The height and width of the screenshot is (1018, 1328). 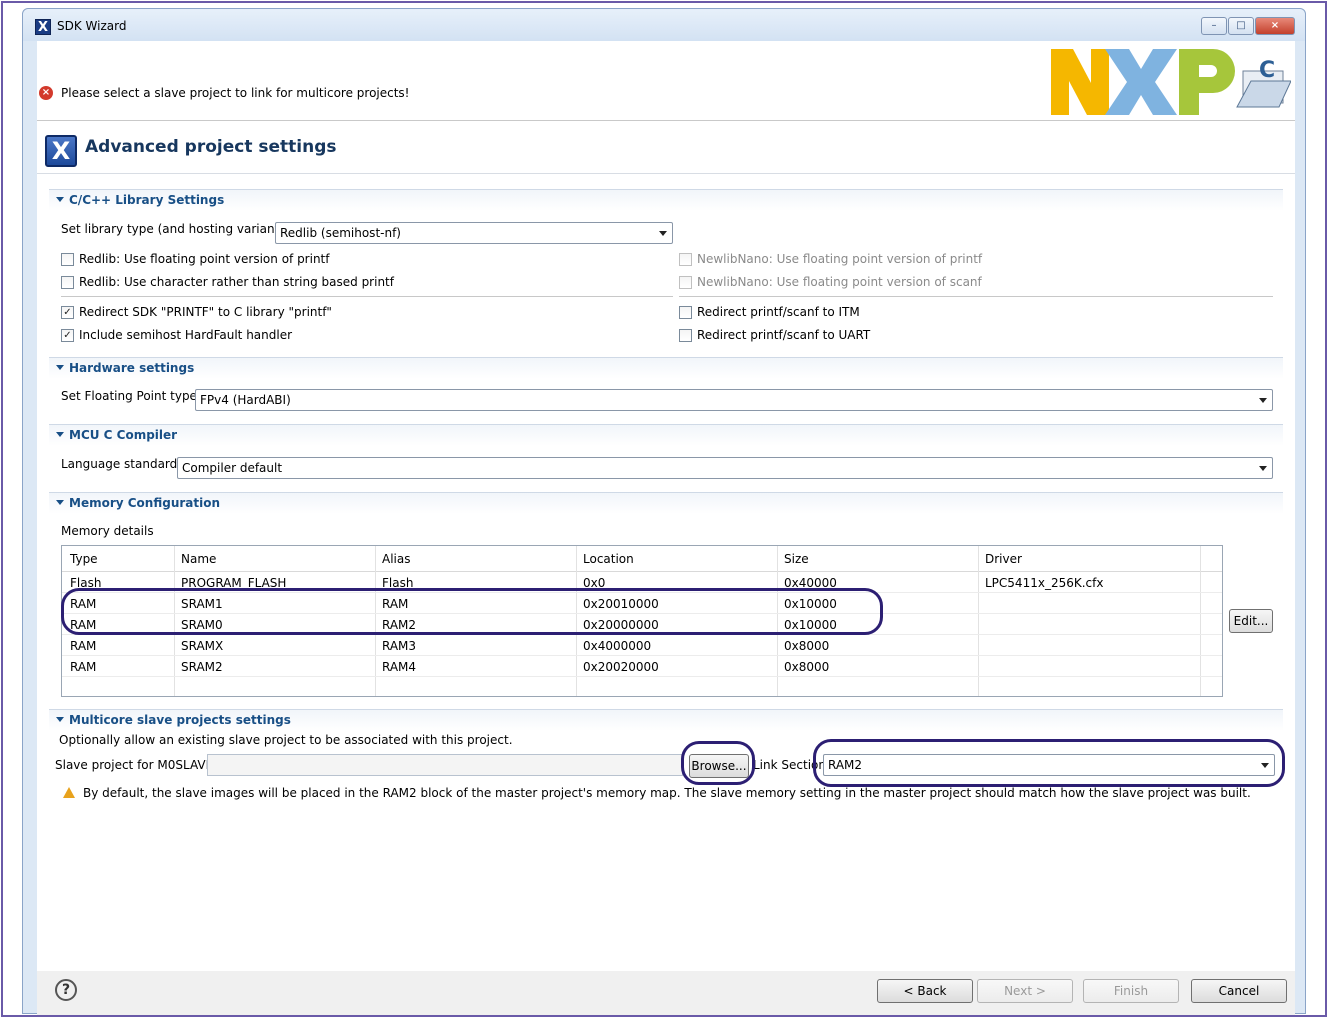 I want to click on nano-scanf-checkbox, so click(x=685, y=282).